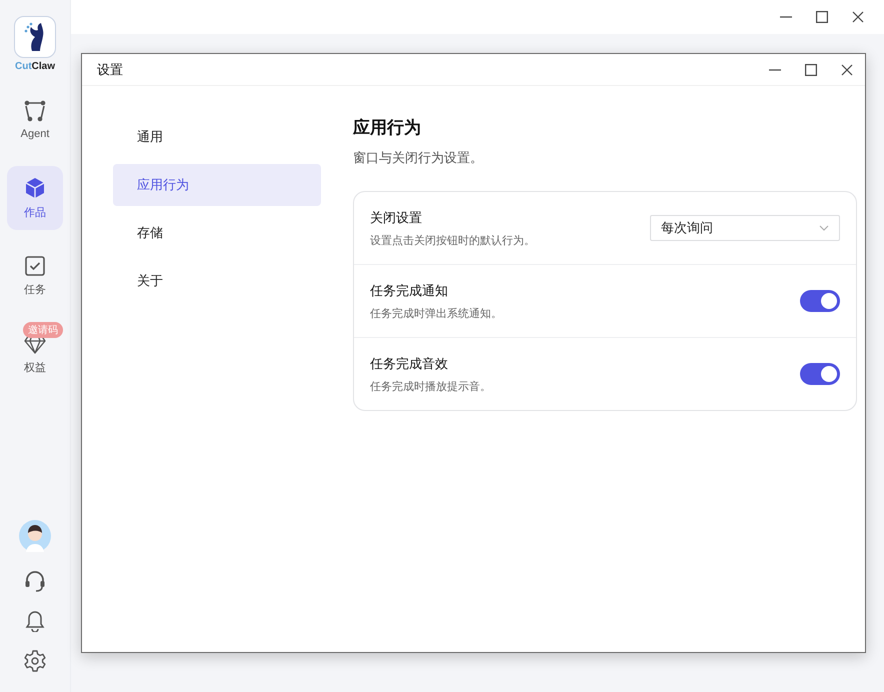  I want to click on setting-title: 任务完成音效, so click(409, 363).